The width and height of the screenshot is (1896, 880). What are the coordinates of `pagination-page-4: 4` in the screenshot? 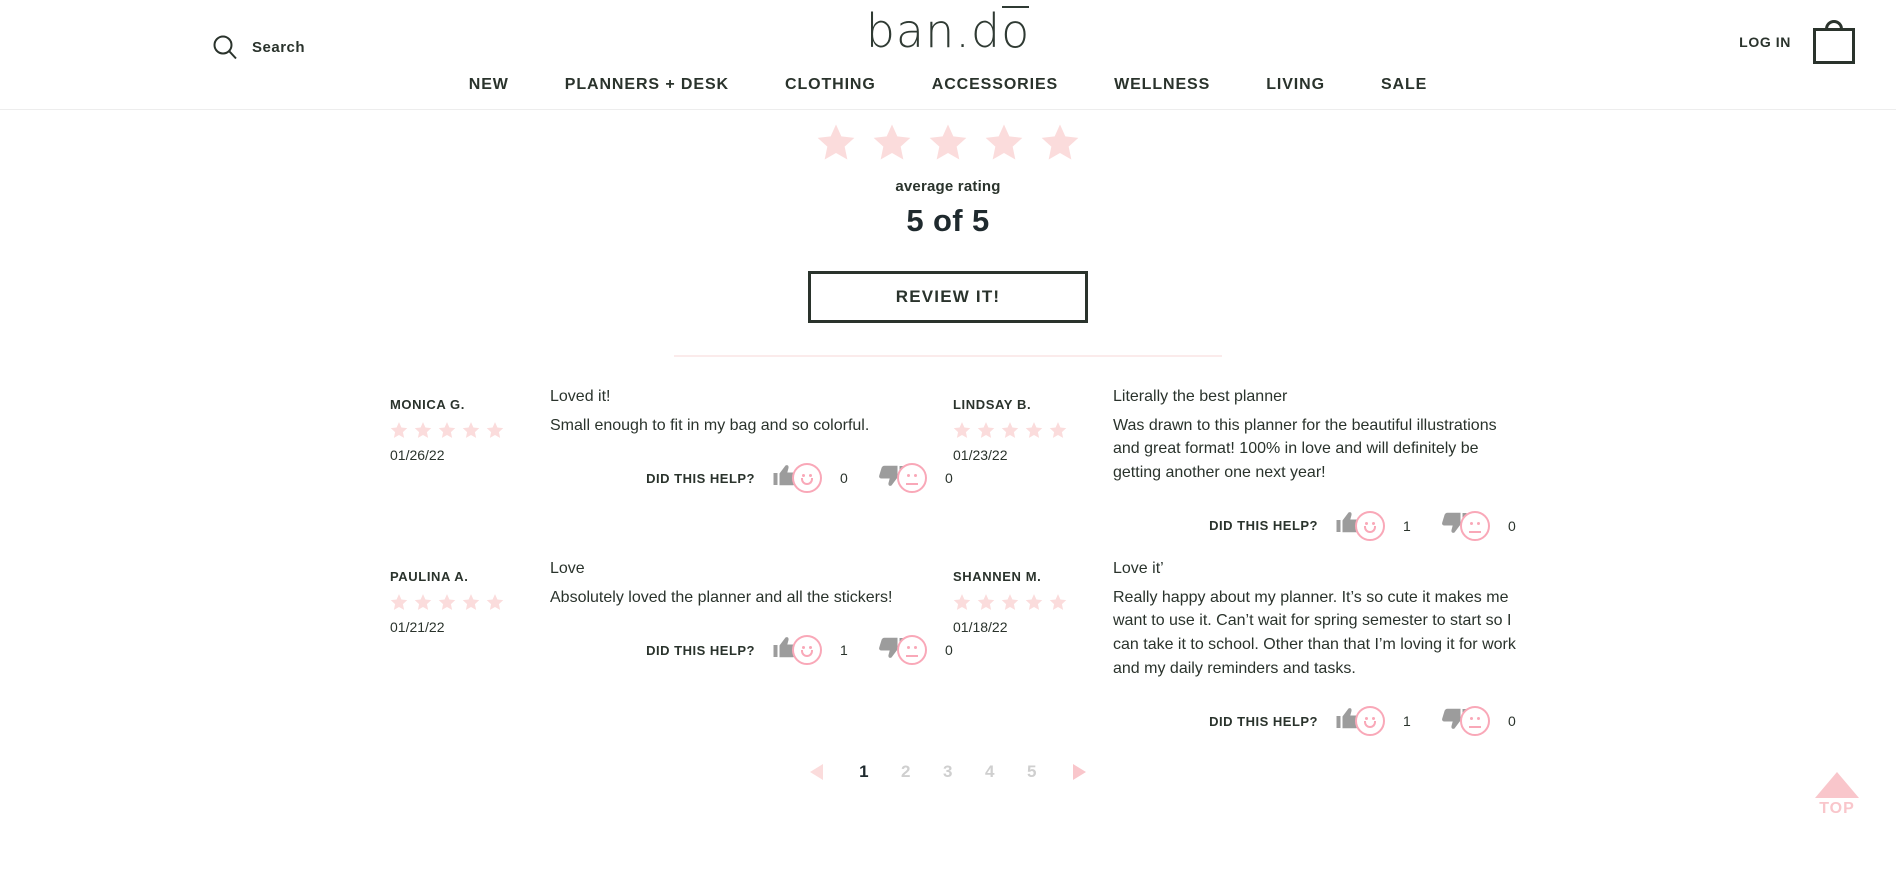 It's located at (990, 772).